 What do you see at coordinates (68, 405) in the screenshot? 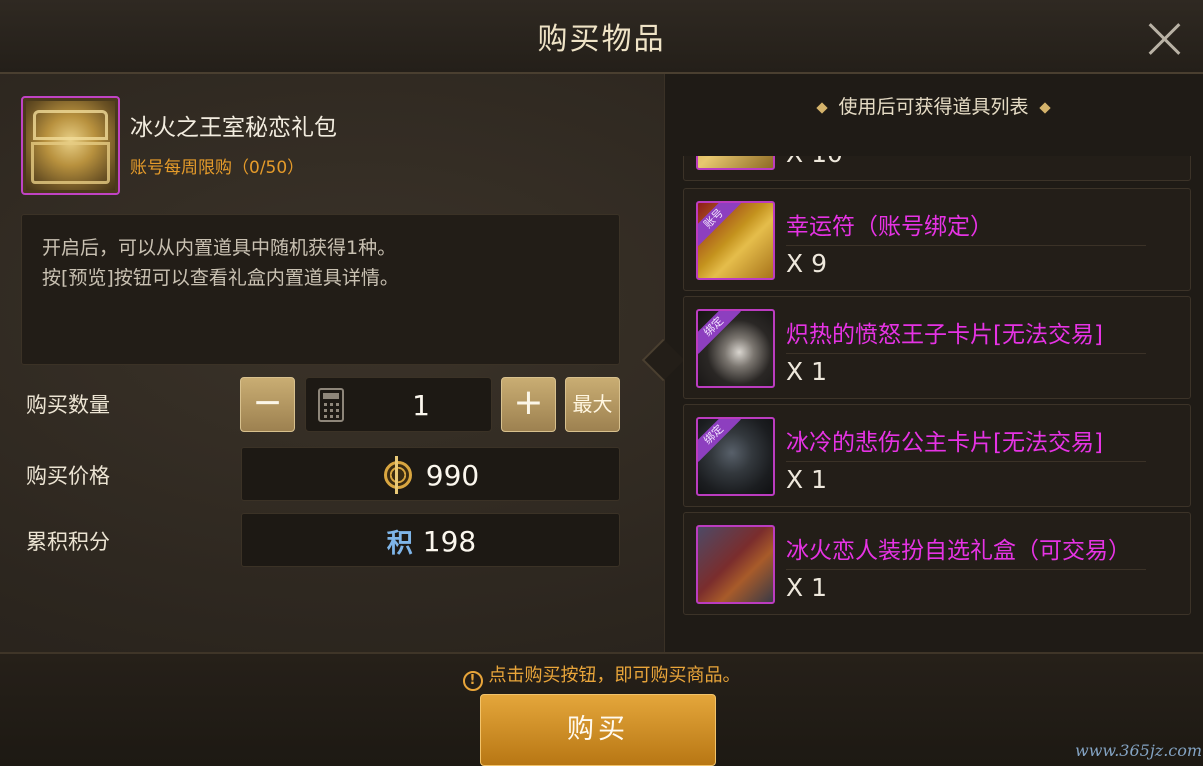
I see `quantity-label: 购买数量` at bounding box center [68, 405].